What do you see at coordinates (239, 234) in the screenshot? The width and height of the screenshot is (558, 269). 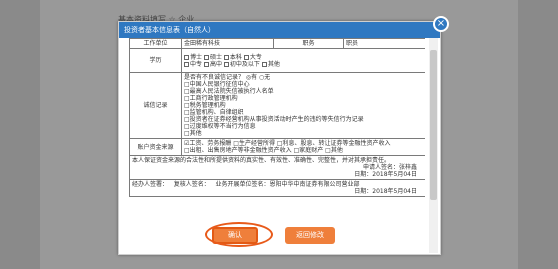 I see `confirm-highlight-circle` at bounding box center [239, 234].